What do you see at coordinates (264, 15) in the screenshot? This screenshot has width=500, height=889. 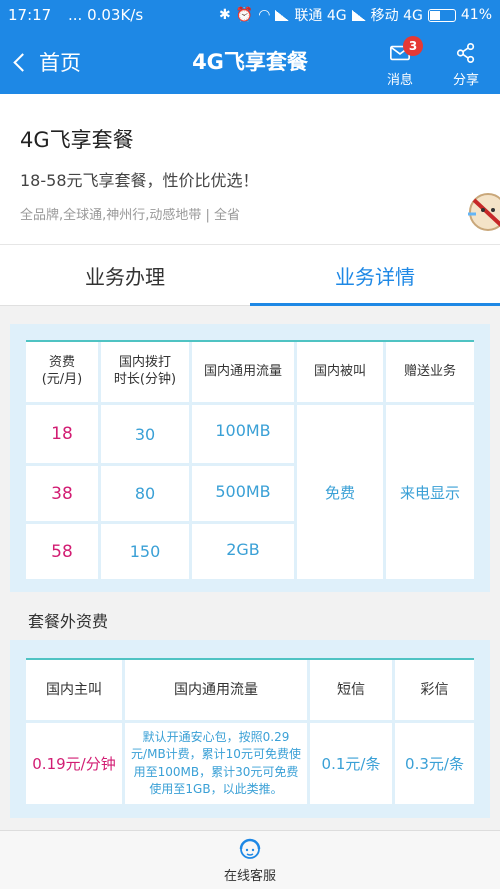 I see `wifi-icon: ◠` at bounding box center [264, 15].